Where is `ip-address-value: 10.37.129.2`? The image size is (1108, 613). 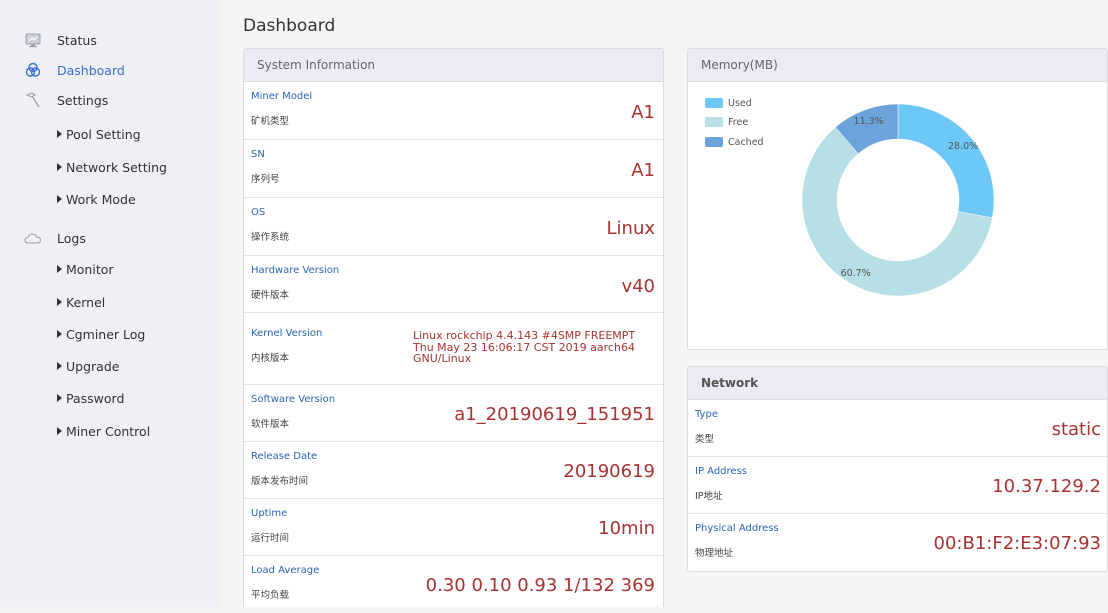
ip-address-value: 10.37.129.2 is located at coordinates (1046, 486).